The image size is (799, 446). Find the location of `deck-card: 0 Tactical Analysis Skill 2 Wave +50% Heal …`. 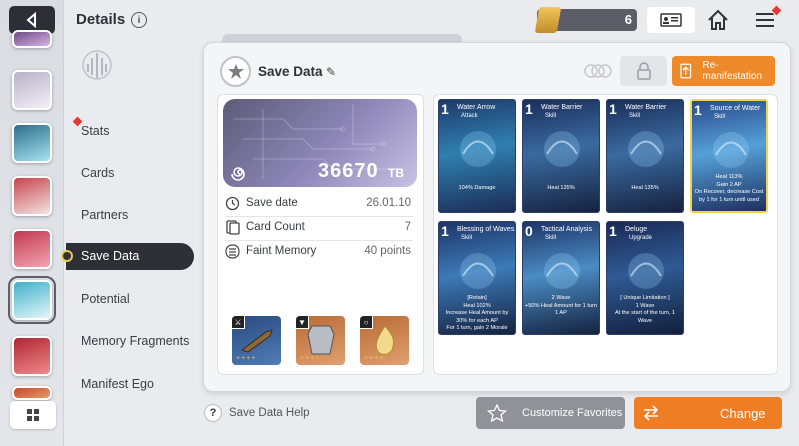

deck-card: 0 Tactical Analysis Skill 2 Wave +50% Heal … is located at coordinates (561, 278).